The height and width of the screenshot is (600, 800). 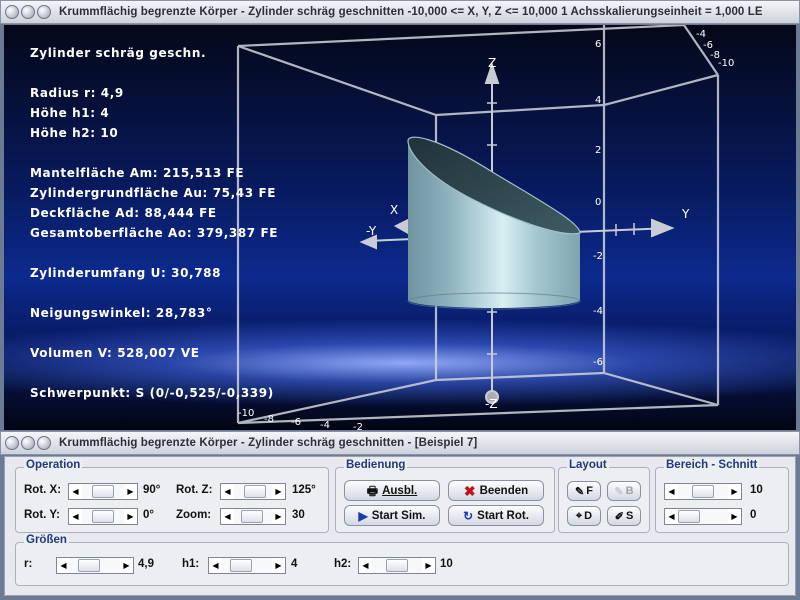 I want to click on h2-slider: ◀ ▶, so click(x=397, y=565).